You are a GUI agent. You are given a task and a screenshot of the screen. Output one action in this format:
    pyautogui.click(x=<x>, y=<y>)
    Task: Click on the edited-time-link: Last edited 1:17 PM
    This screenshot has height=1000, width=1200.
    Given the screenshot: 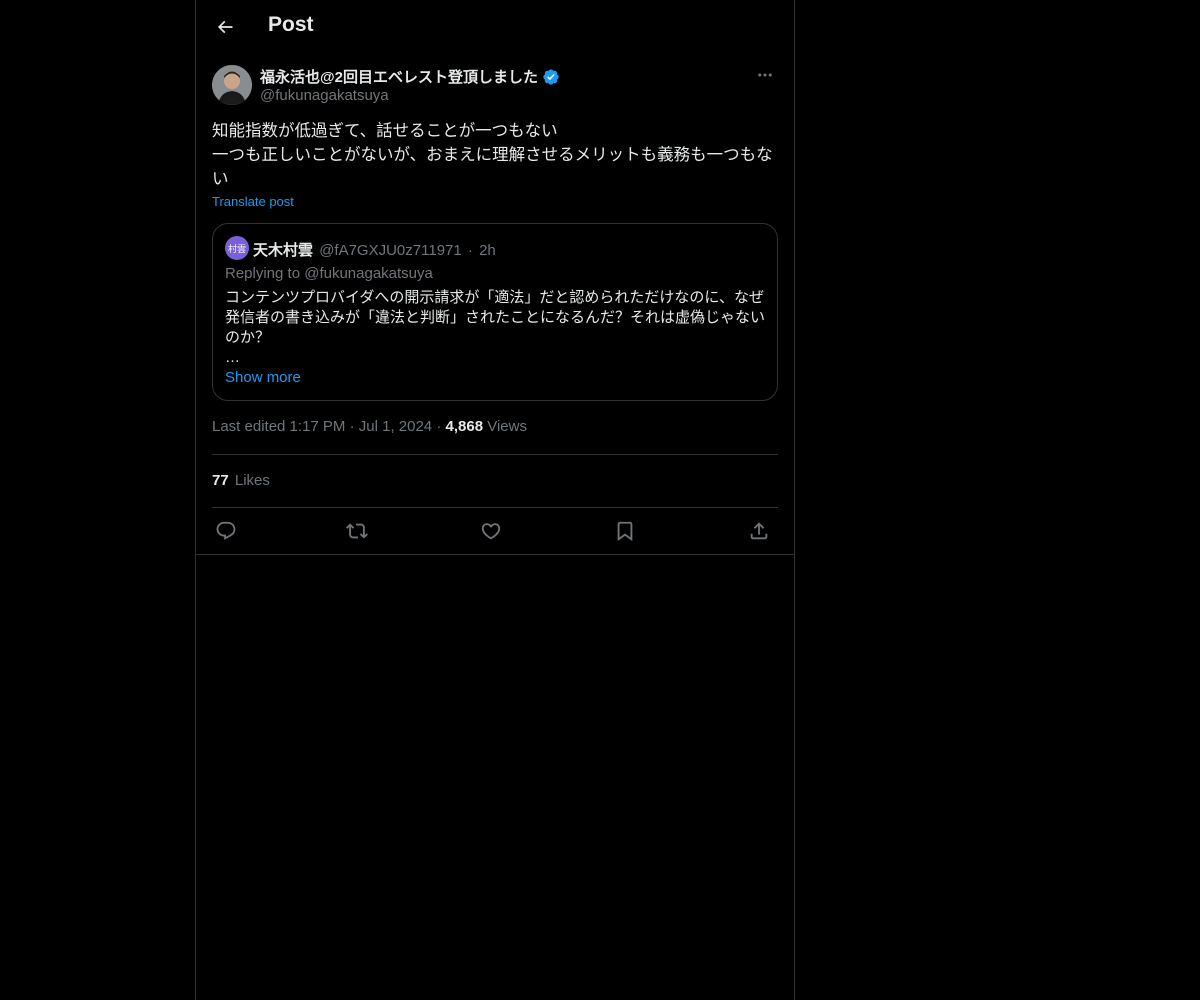 What is the action you would take?
    pyautogui.click(x=278, y=426)
    